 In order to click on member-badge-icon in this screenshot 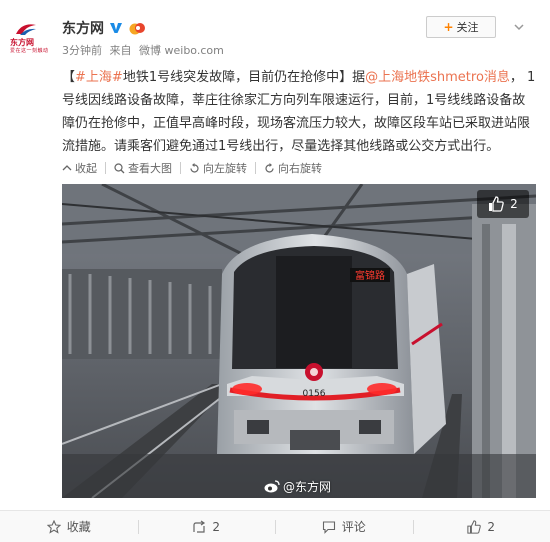, I will do `click(137, 28)`.